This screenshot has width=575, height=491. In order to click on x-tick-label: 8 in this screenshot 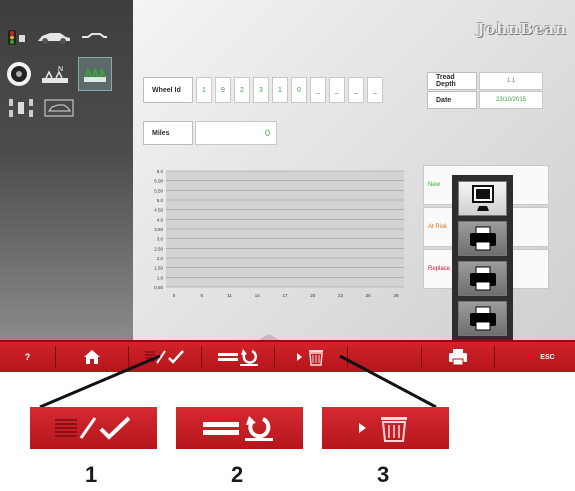, I will do `click(201, 295)`.